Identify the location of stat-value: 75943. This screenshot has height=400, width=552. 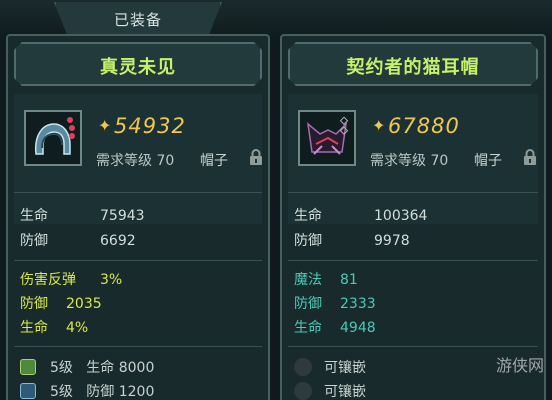
(122, 216).